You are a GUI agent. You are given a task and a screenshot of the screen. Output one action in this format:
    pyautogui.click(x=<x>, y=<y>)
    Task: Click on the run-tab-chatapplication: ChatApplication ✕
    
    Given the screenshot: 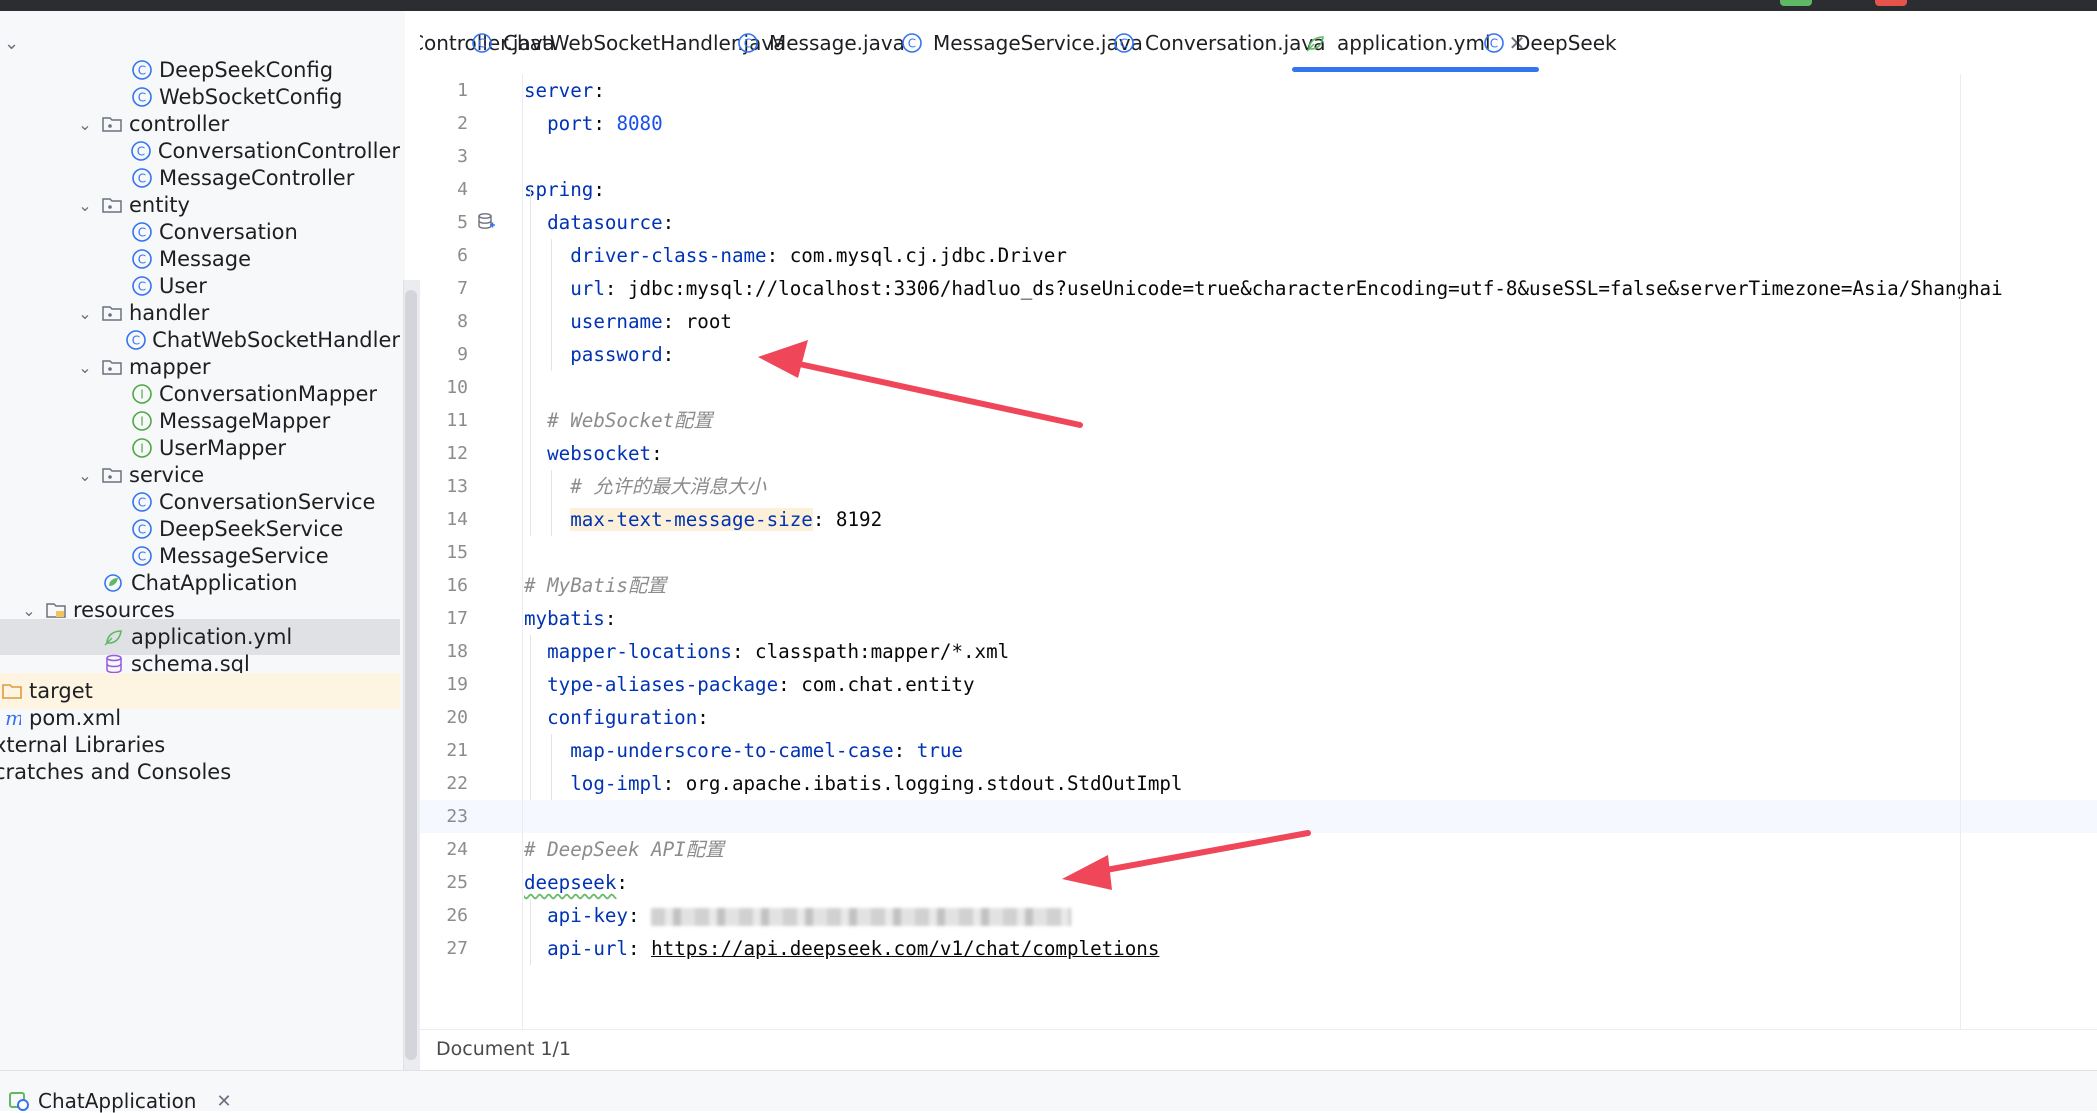 What is the action you would take?
    pyautogui.click(x=120, y=1101)
    